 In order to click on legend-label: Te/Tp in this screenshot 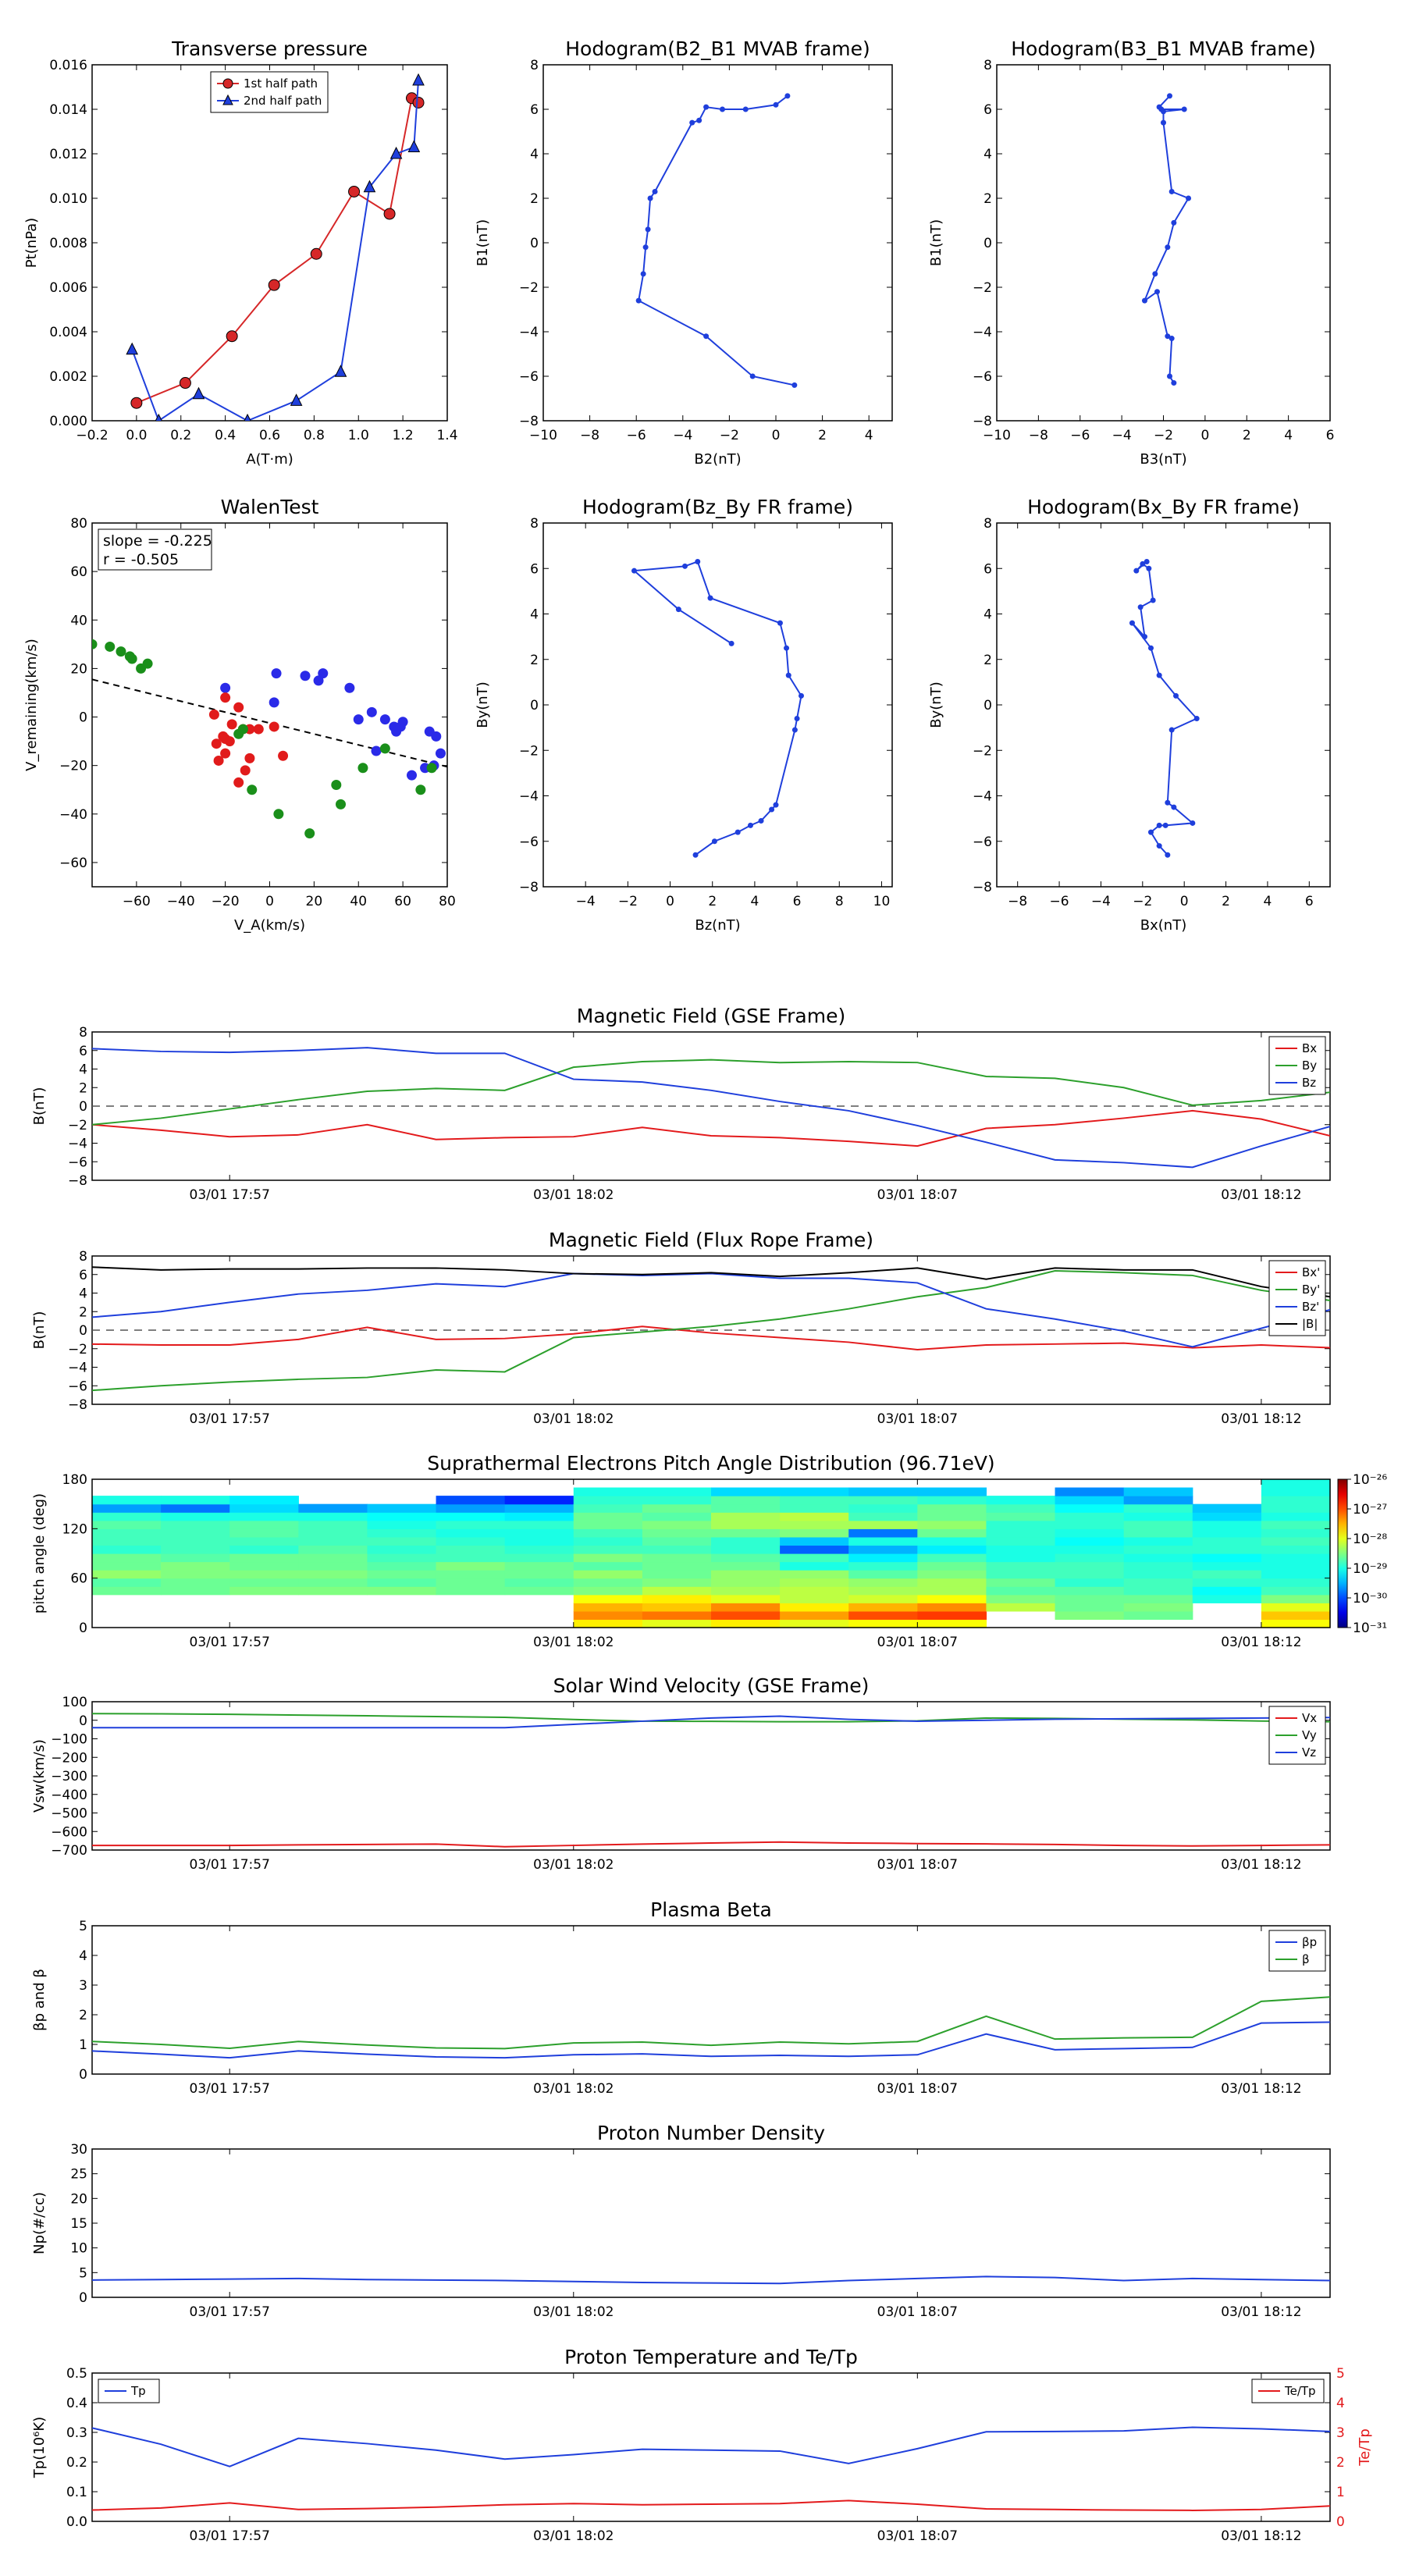, I will do `click(1300, 2391)`.